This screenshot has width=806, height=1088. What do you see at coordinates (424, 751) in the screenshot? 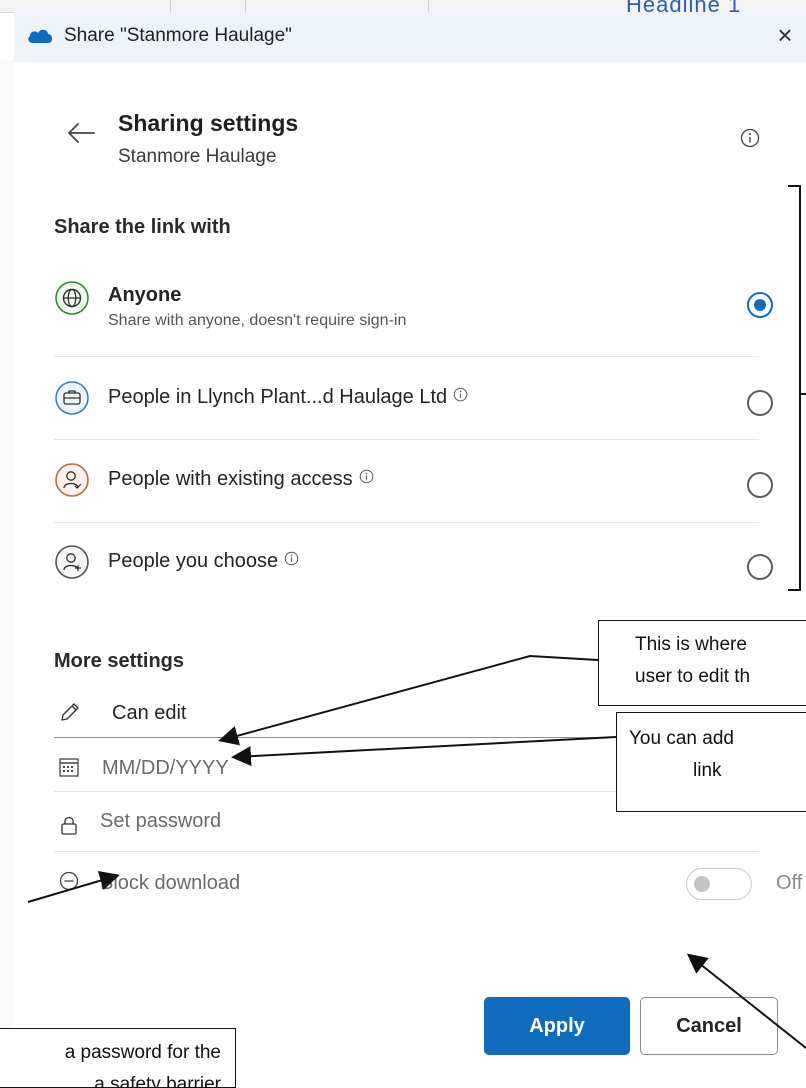
I see `arrow-to-expiry` at bounding box center [424, 751].